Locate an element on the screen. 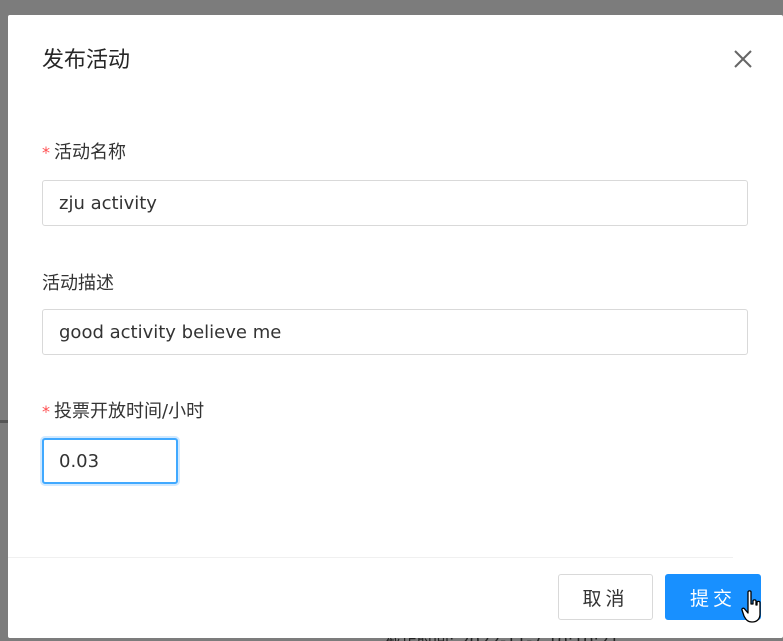 The width and height of the screenshot is (783, 641). activity-name-input is located at coordinates (395, 203).